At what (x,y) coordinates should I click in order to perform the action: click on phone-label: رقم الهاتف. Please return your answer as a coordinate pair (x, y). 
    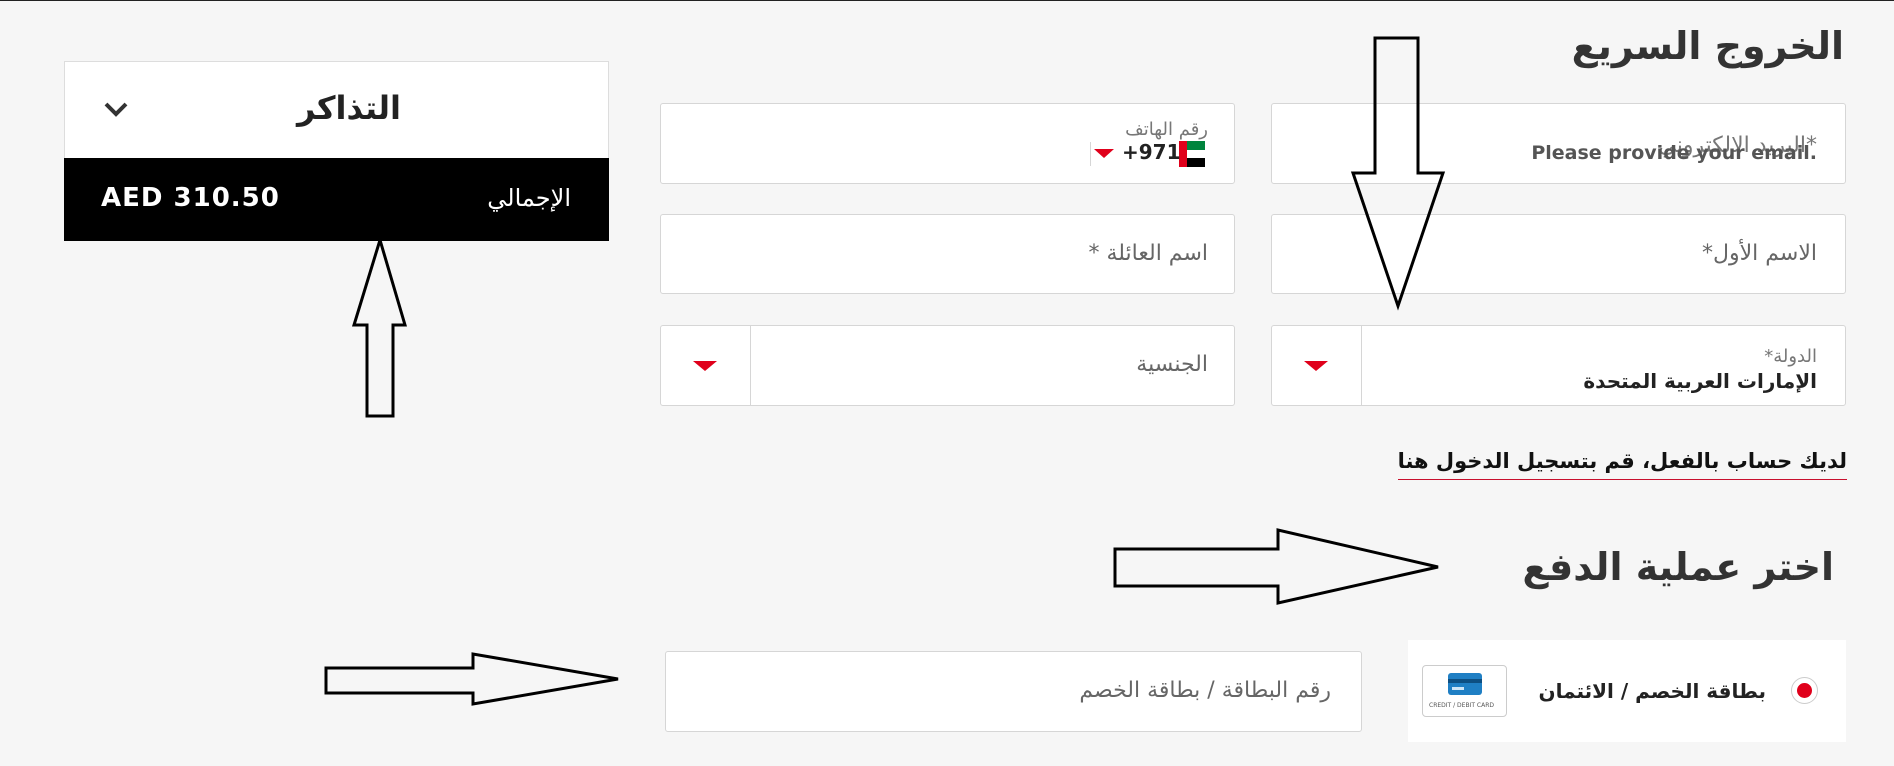
    Looking at the image, I should click on (1166, 129).